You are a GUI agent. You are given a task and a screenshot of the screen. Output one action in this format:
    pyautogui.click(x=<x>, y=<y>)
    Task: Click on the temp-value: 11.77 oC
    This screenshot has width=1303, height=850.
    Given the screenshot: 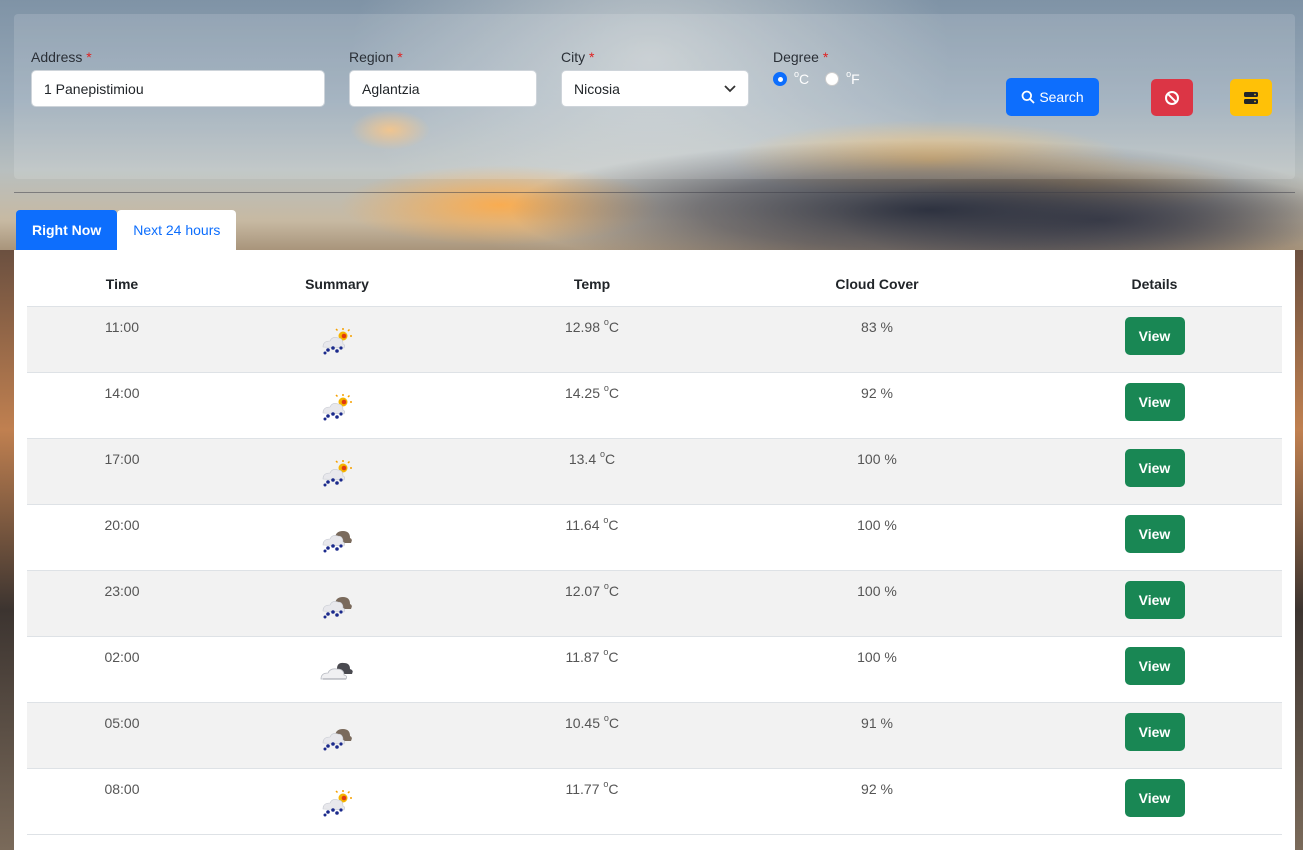 What is the action you would take?
    pyautogui.click(x=592, y=787)
    